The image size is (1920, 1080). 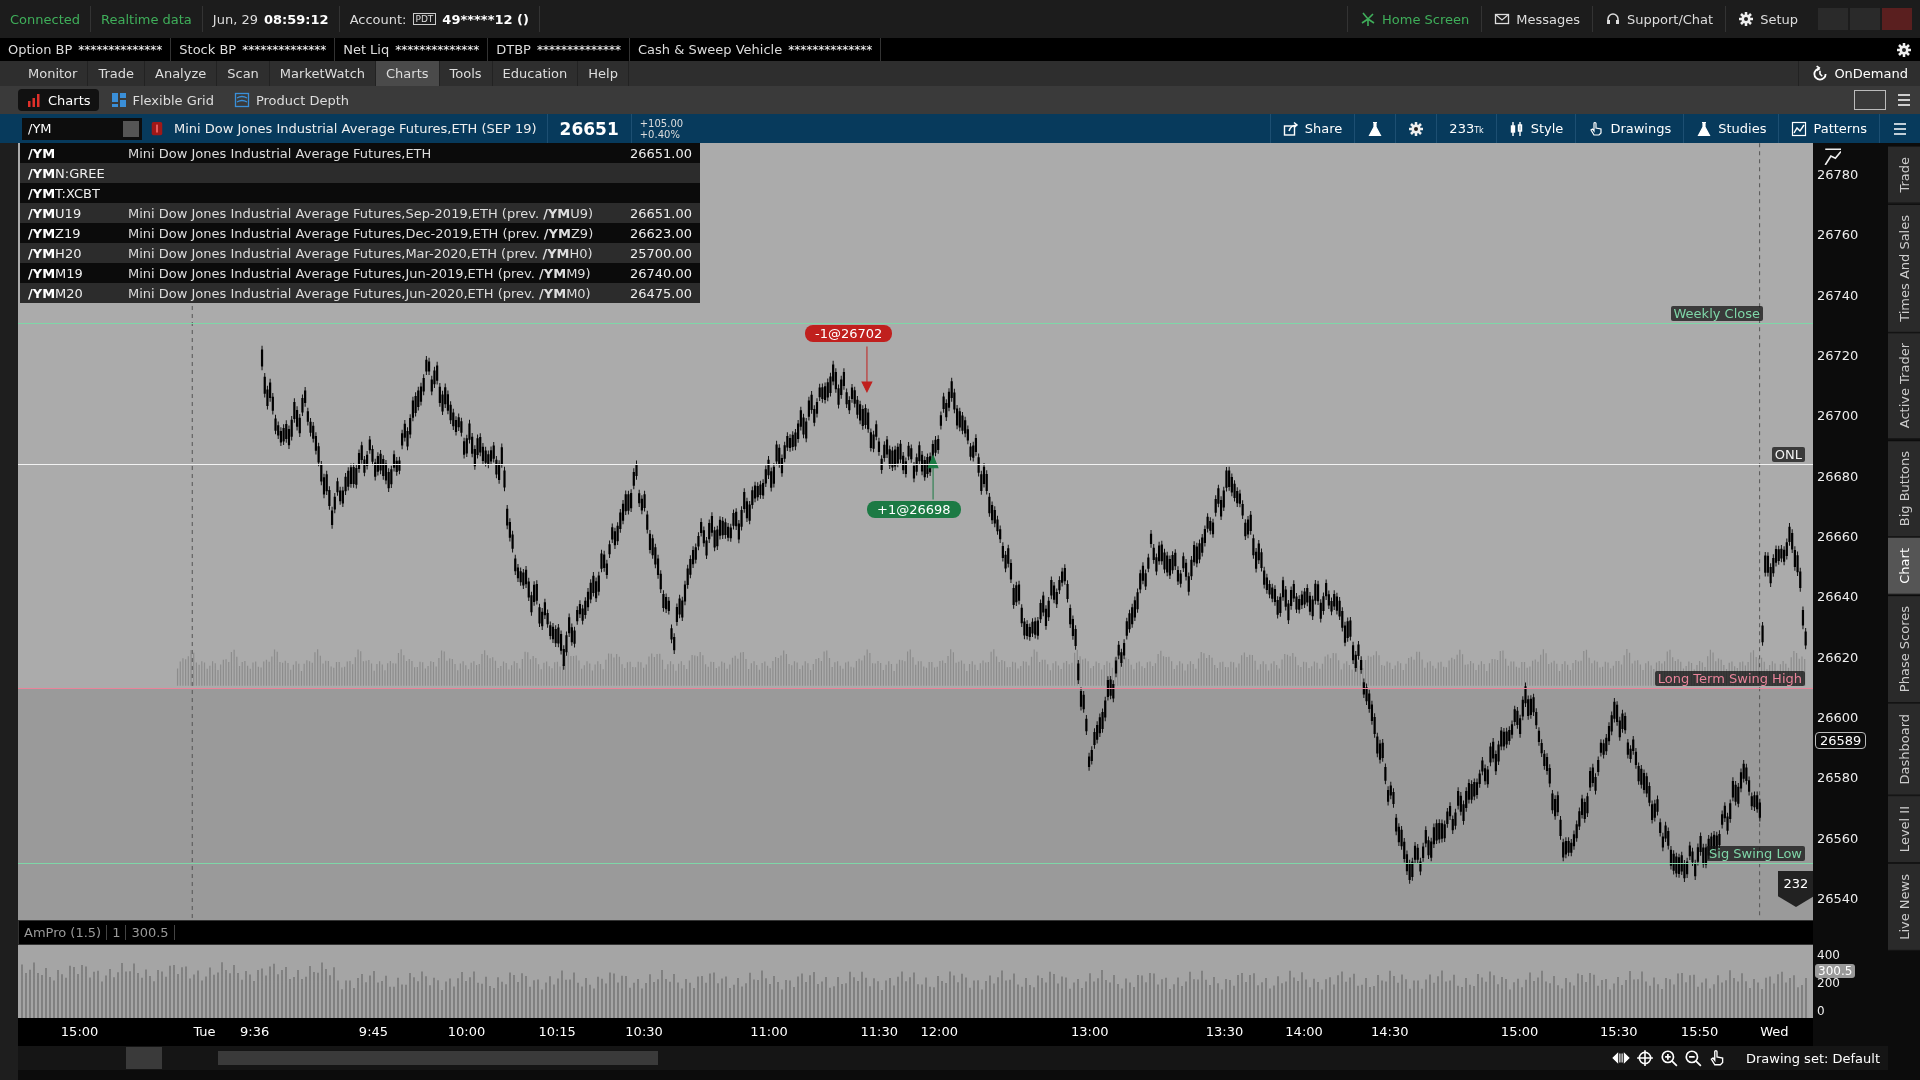 What do you see at coordinates (1829, 983) in the screenshot?
I see `study-tick: 200` at bounding box center [1829, 983].